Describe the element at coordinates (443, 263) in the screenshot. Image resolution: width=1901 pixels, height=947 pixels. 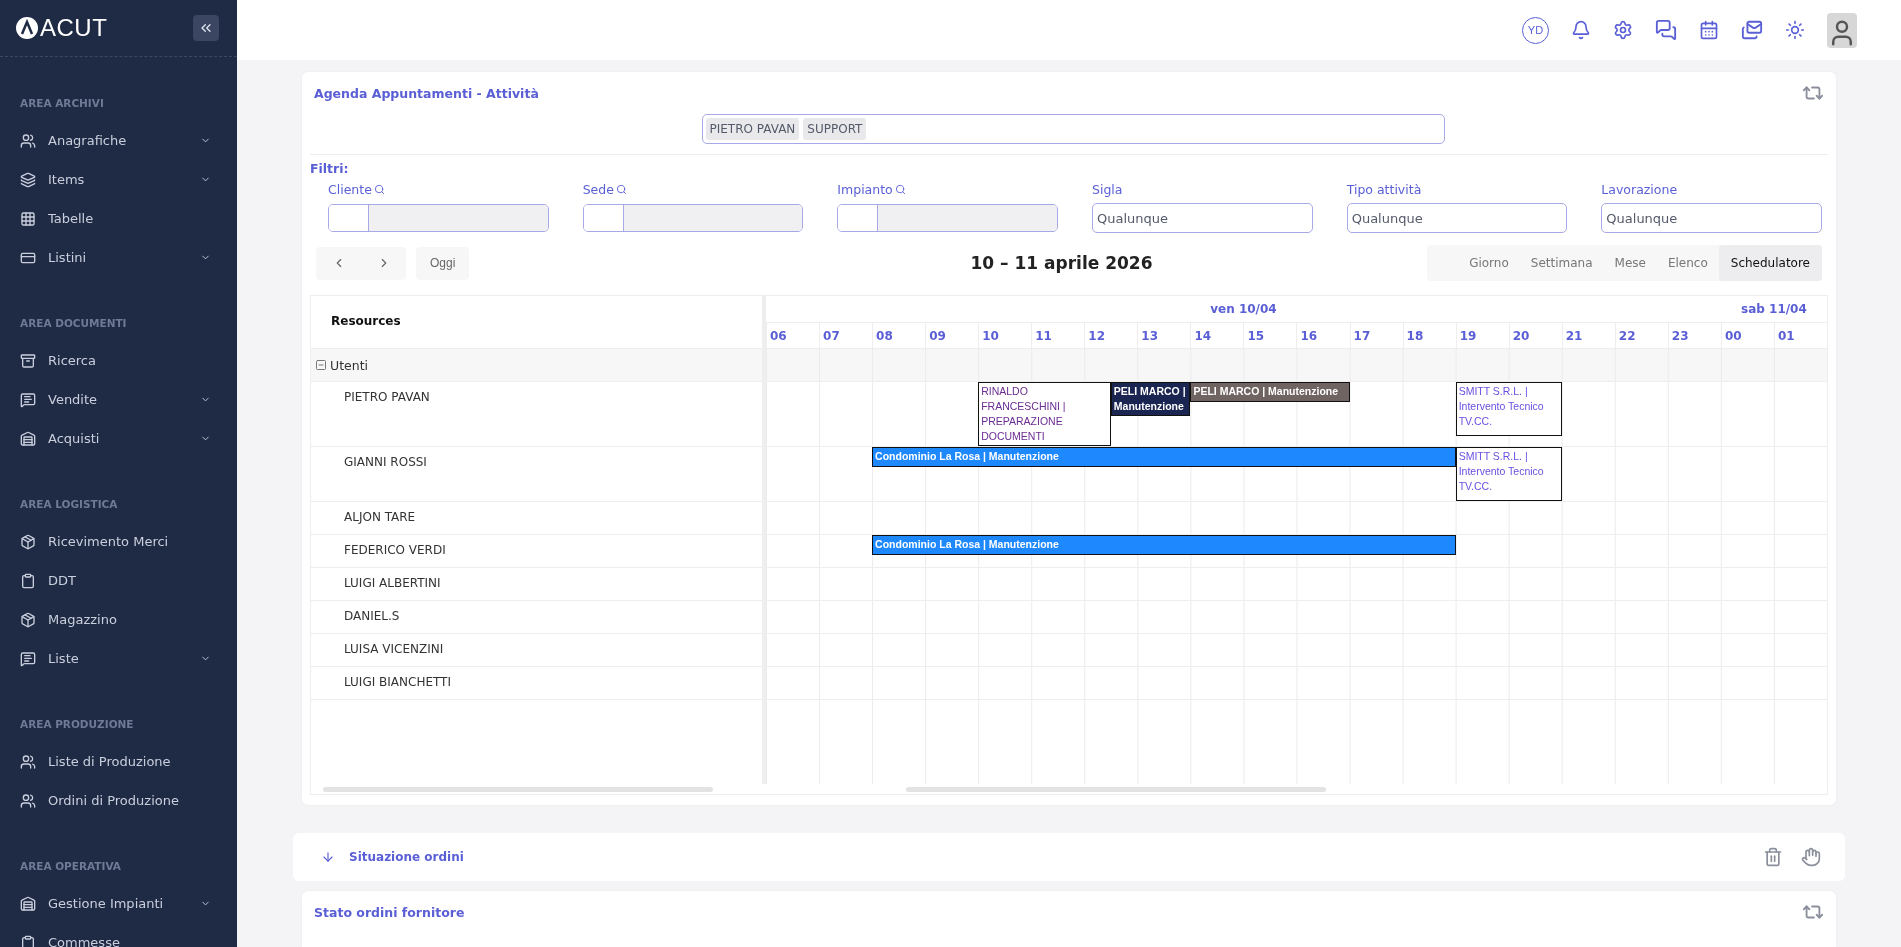
I see `today-button: Oggi` at that location.